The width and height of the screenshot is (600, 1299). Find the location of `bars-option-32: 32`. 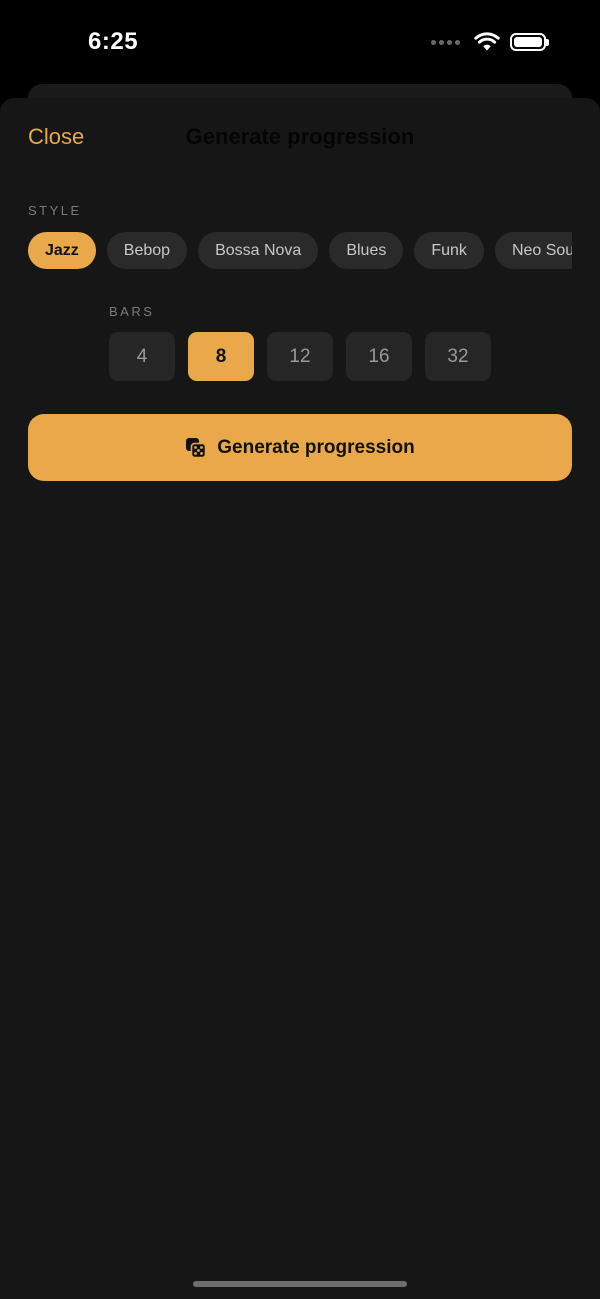

bars-option-32: 32 is located at coordinates (458, 356).